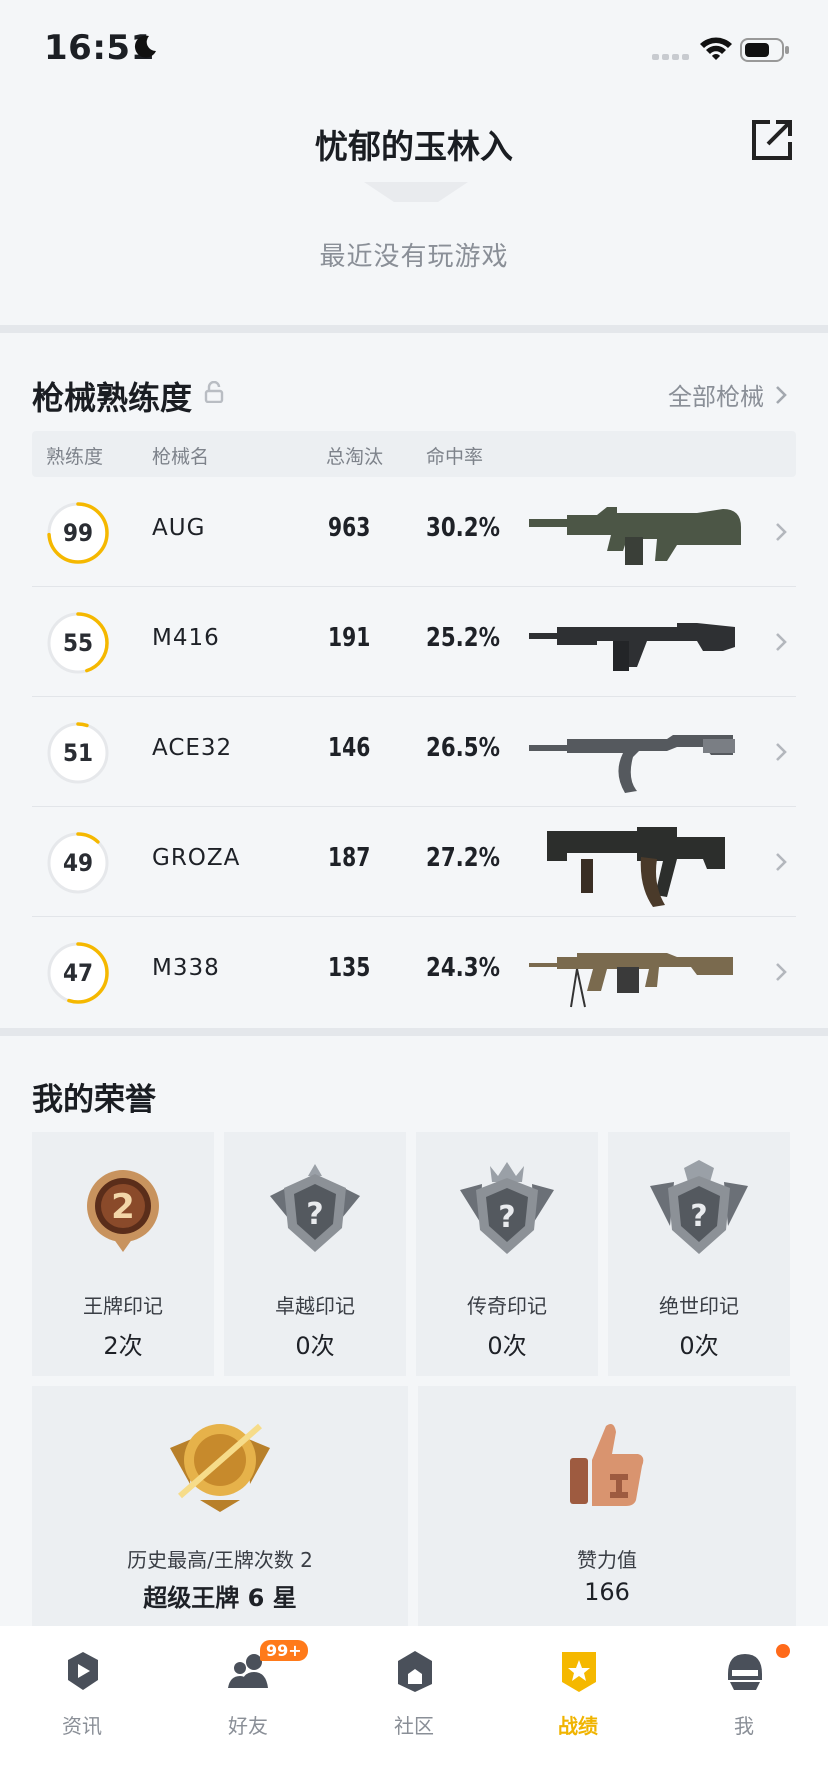 This screenshot has width=828, height=1792. I want to click on tab-record: 战绩, so click(578, 1695).